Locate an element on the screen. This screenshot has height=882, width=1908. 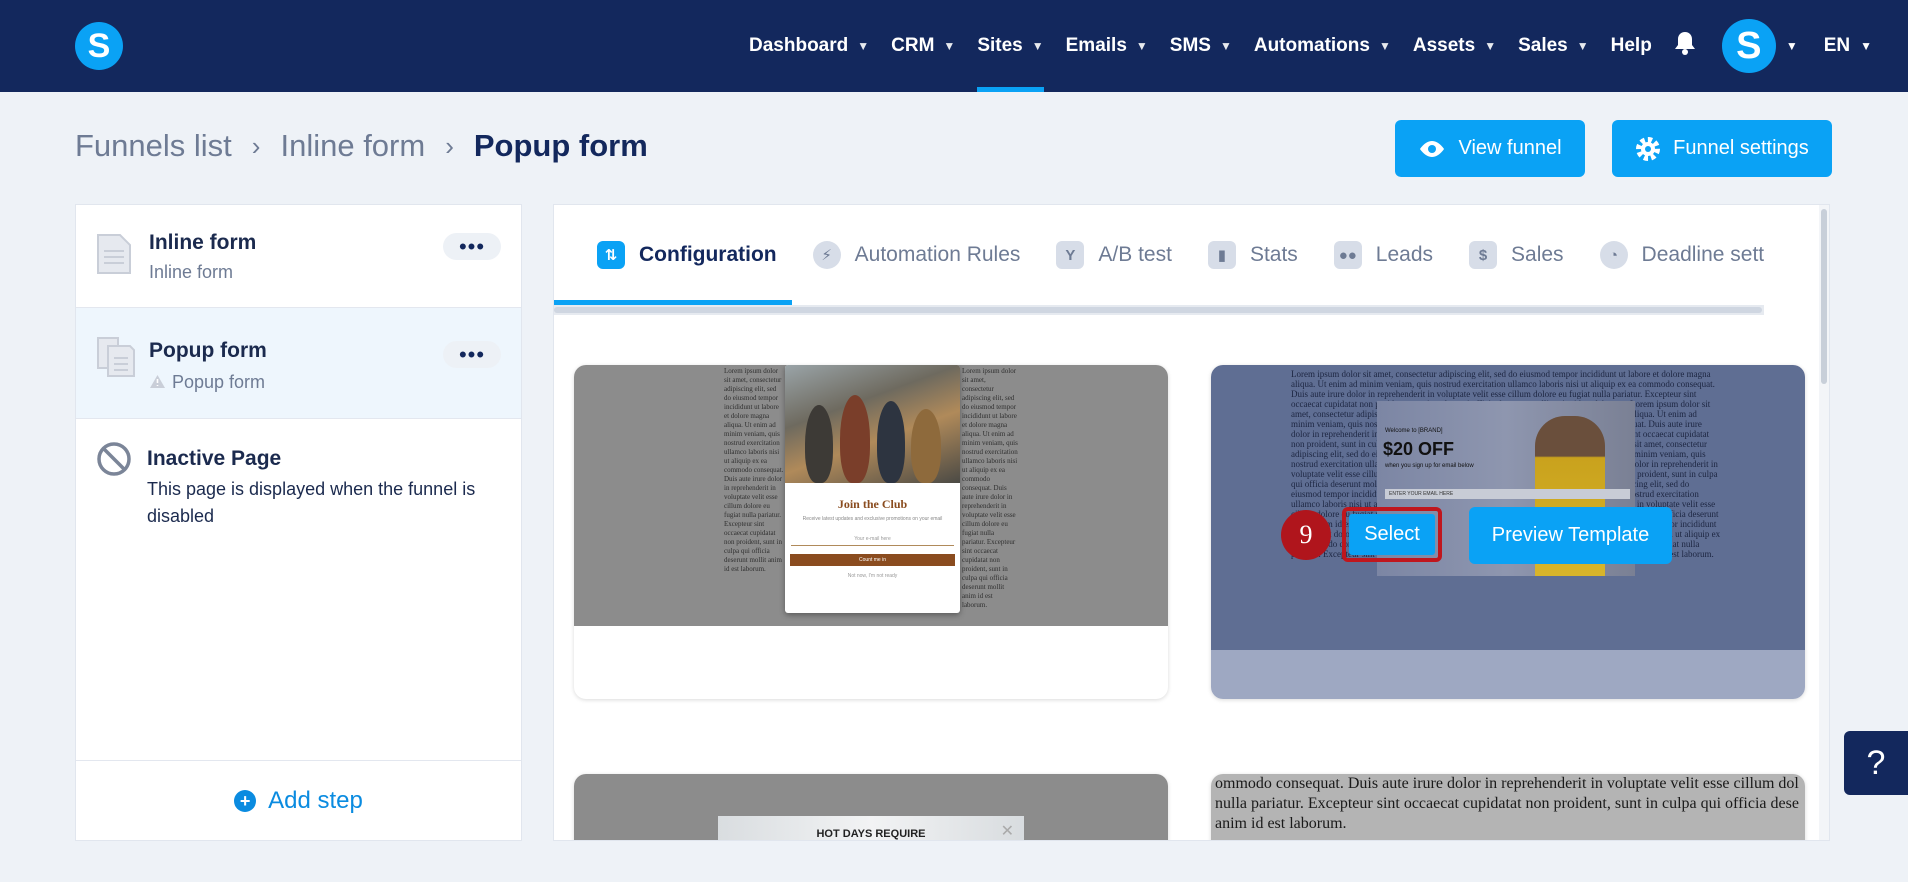
lorem-line: anim id est laborum. is located at coordinates (1281, 823).